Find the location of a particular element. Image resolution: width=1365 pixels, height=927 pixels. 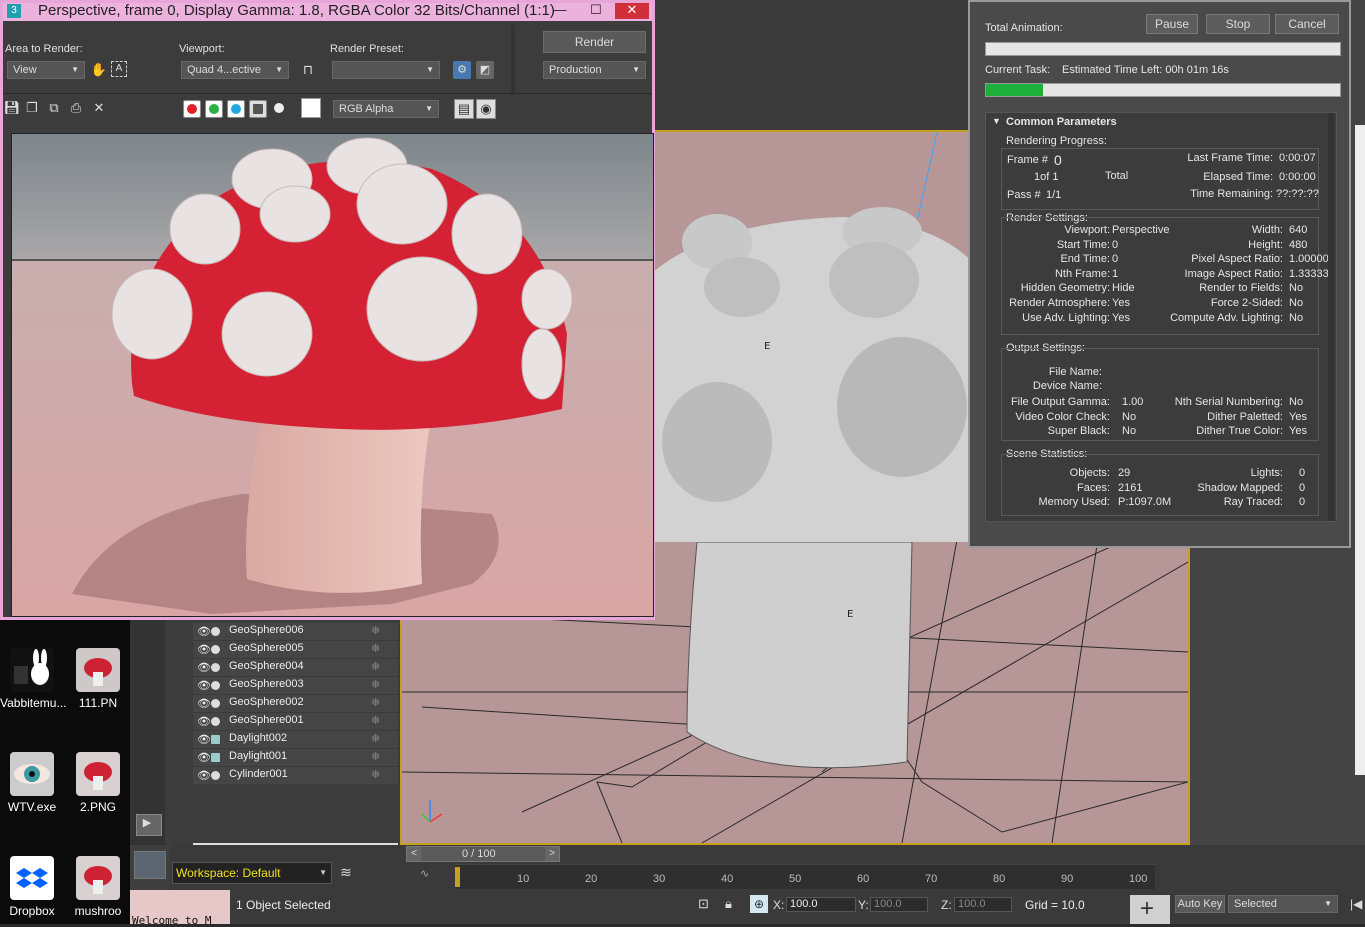

desktop-icon-2png: 2.PNG is located at coordinates (98, 783).